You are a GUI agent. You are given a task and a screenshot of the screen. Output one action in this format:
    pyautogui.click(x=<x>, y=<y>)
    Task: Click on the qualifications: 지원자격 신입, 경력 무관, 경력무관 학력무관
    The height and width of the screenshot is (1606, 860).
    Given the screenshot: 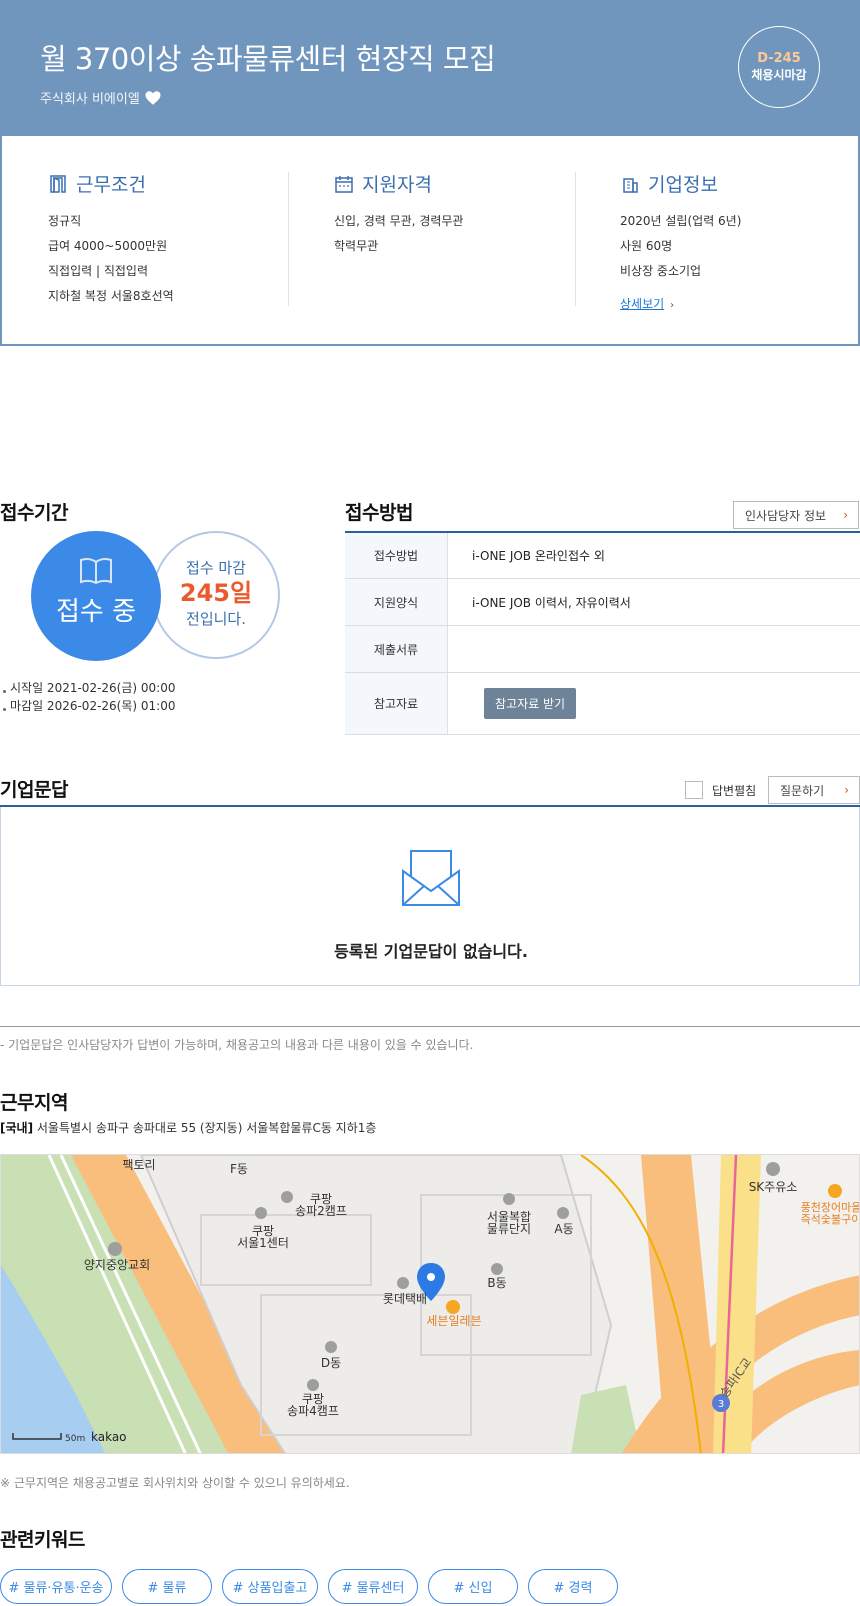 What is the action you would take?
    pyautogui.click(x=398, y=214)
    